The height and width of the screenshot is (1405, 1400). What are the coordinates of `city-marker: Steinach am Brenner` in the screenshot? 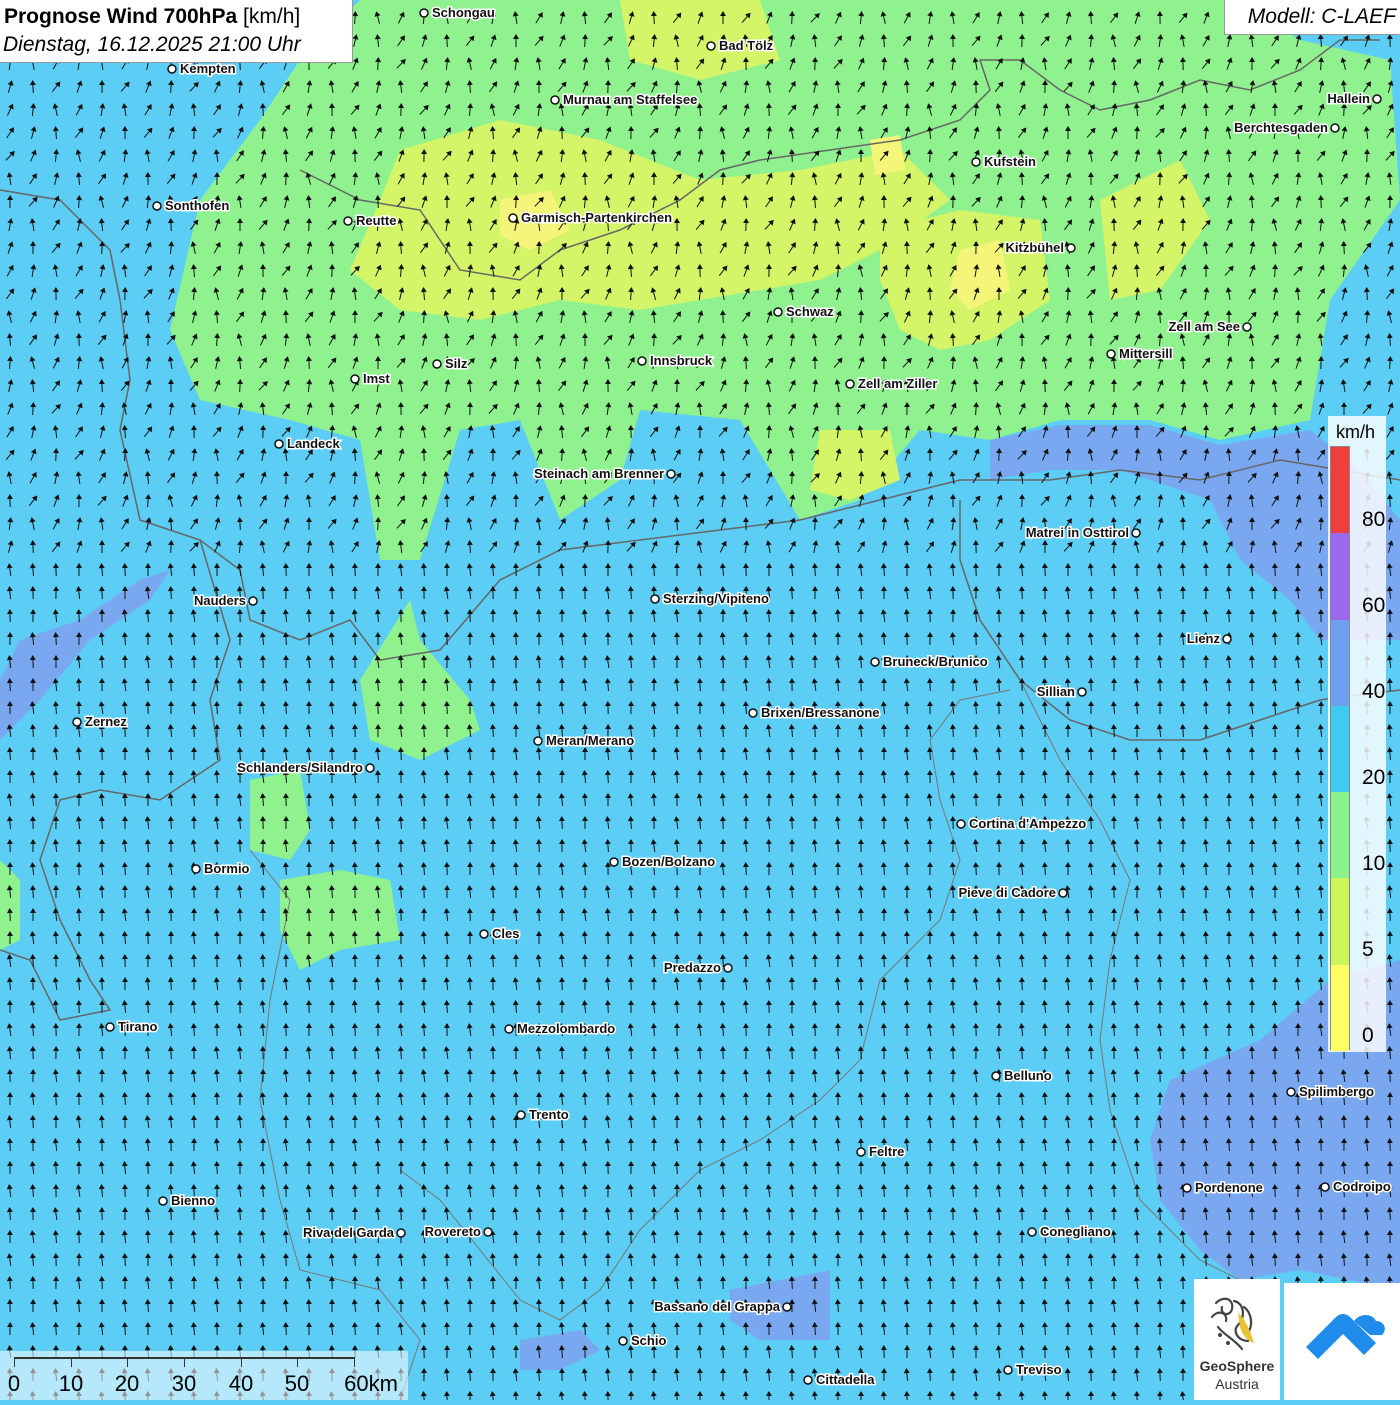 It's located at (604, 473).